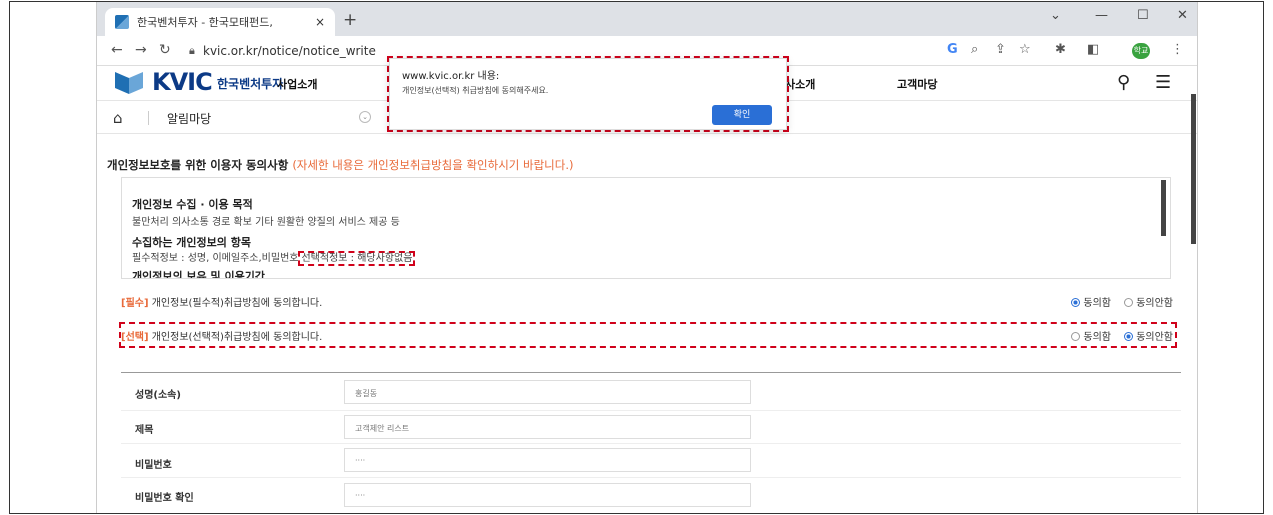 The image size is (1273, 515). What do you see at coordinates (365, 117) in the screenshot?
I see `chevron-down-icon: ⌄` at bounding box center [365, 117].